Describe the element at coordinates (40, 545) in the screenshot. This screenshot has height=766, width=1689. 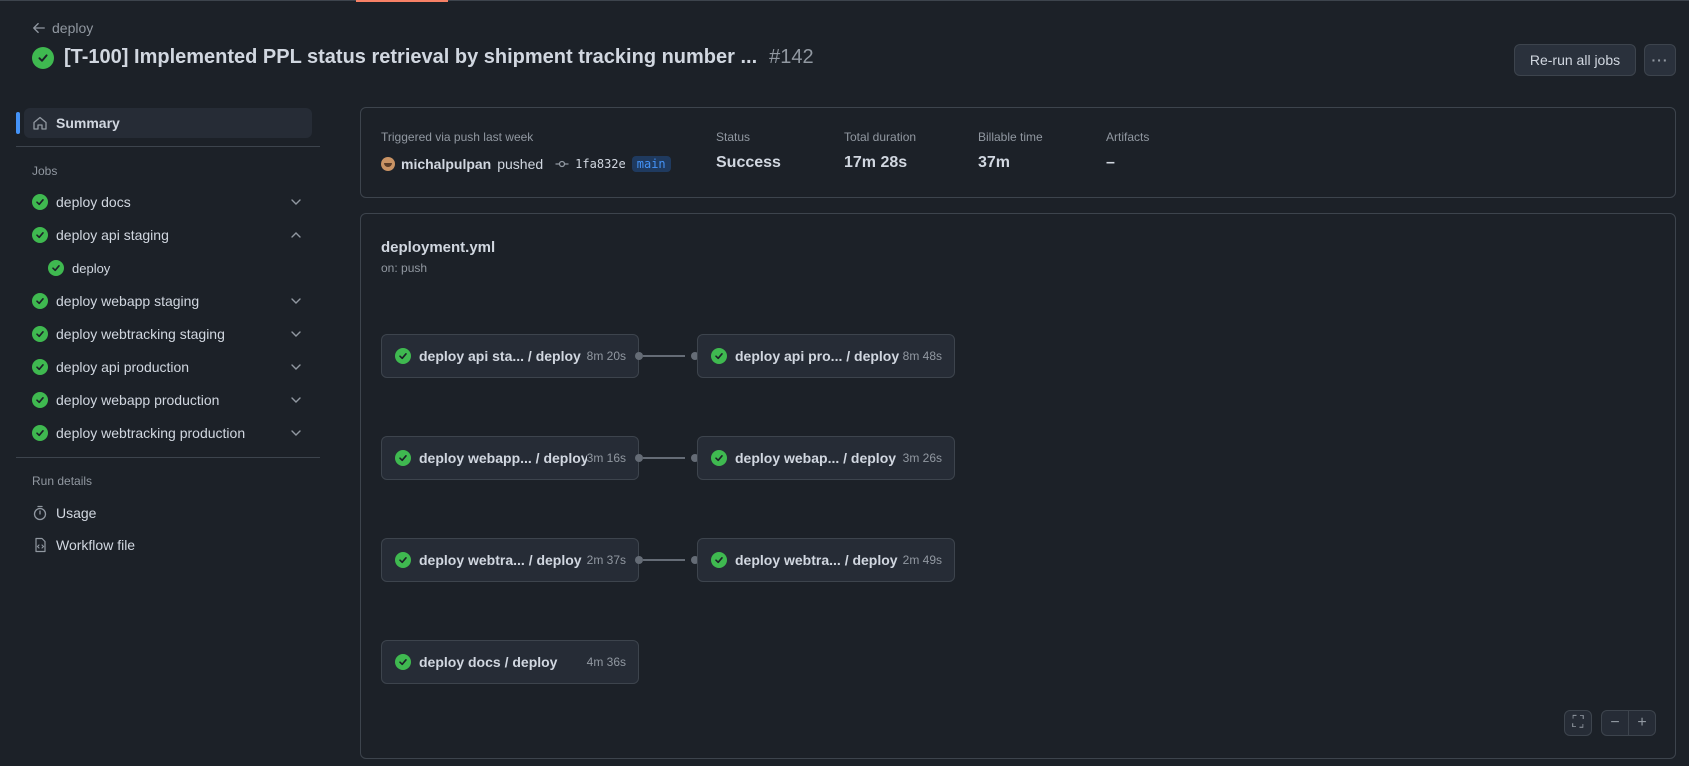
I see `file-code-icon` at that location.